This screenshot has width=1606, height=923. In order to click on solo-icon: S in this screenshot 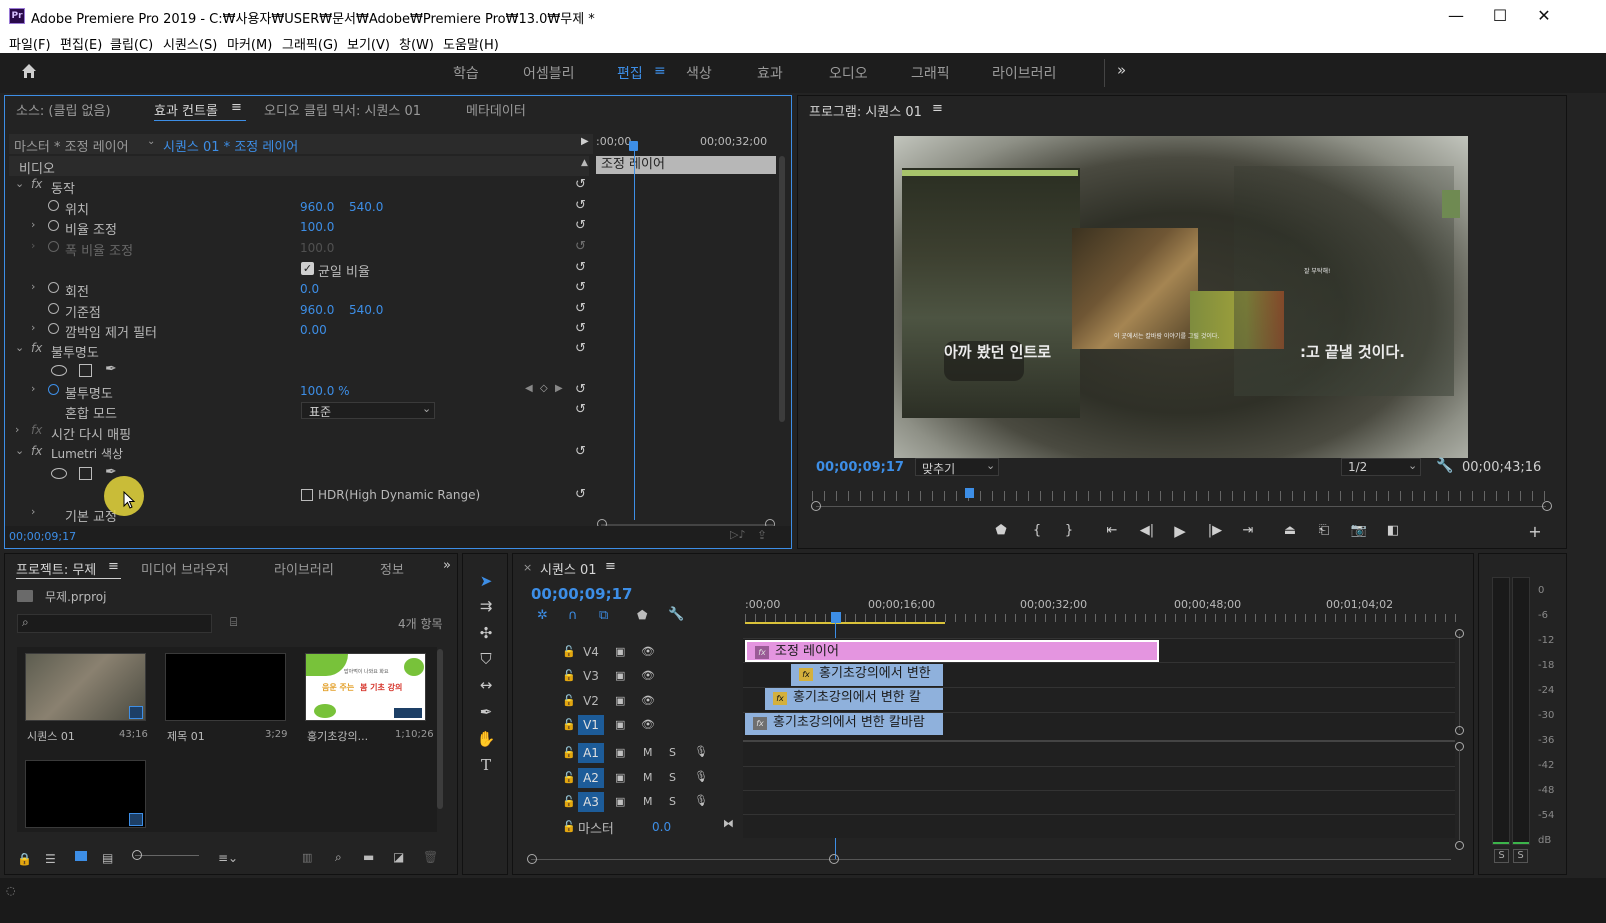, I will do `click(672, 752)`.